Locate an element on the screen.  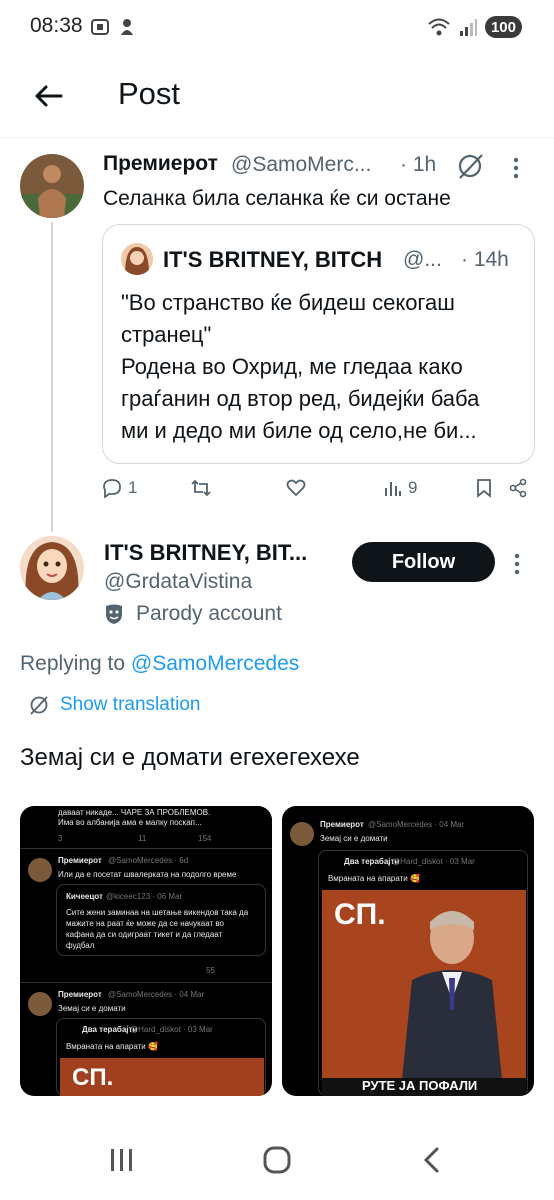
quote-time: · 14h is located at coordinates (485, 259).